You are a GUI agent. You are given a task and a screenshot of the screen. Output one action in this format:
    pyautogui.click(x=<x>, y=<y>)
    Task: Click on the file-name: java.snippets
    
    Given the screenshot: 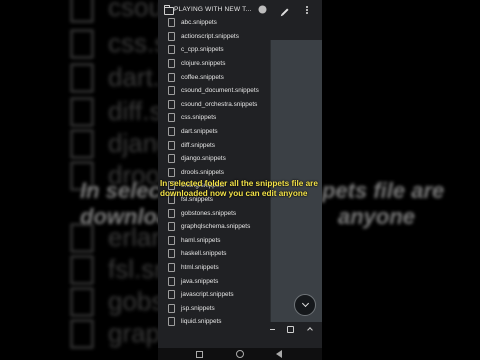 What is the action you would take?
    pyautogui.click(x=200, y=281)
    